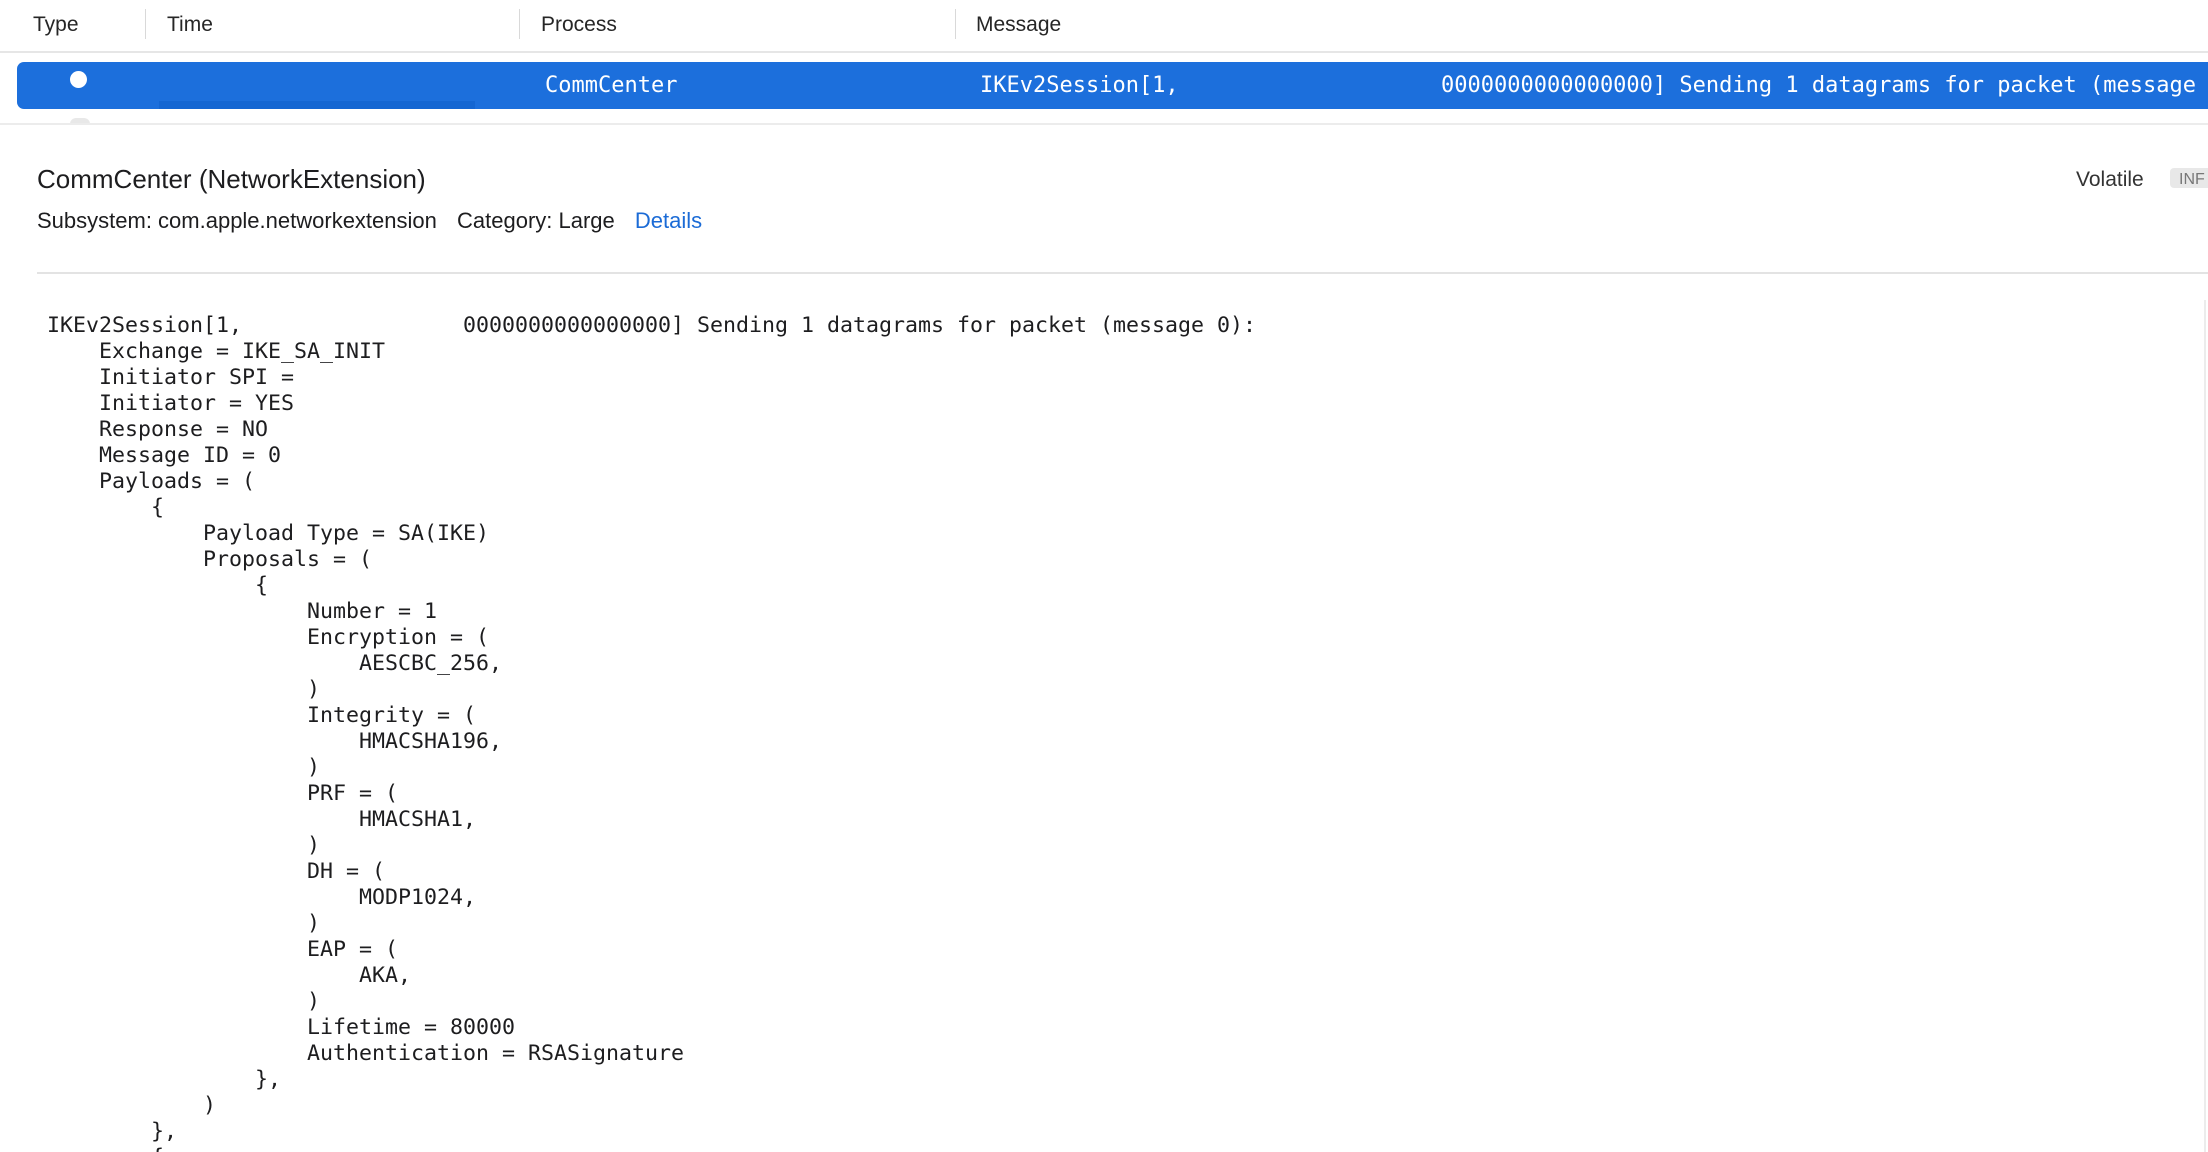  Describe the element at coordinates (2205, 726) in the screenshot. I see `pane-edge` at that location.